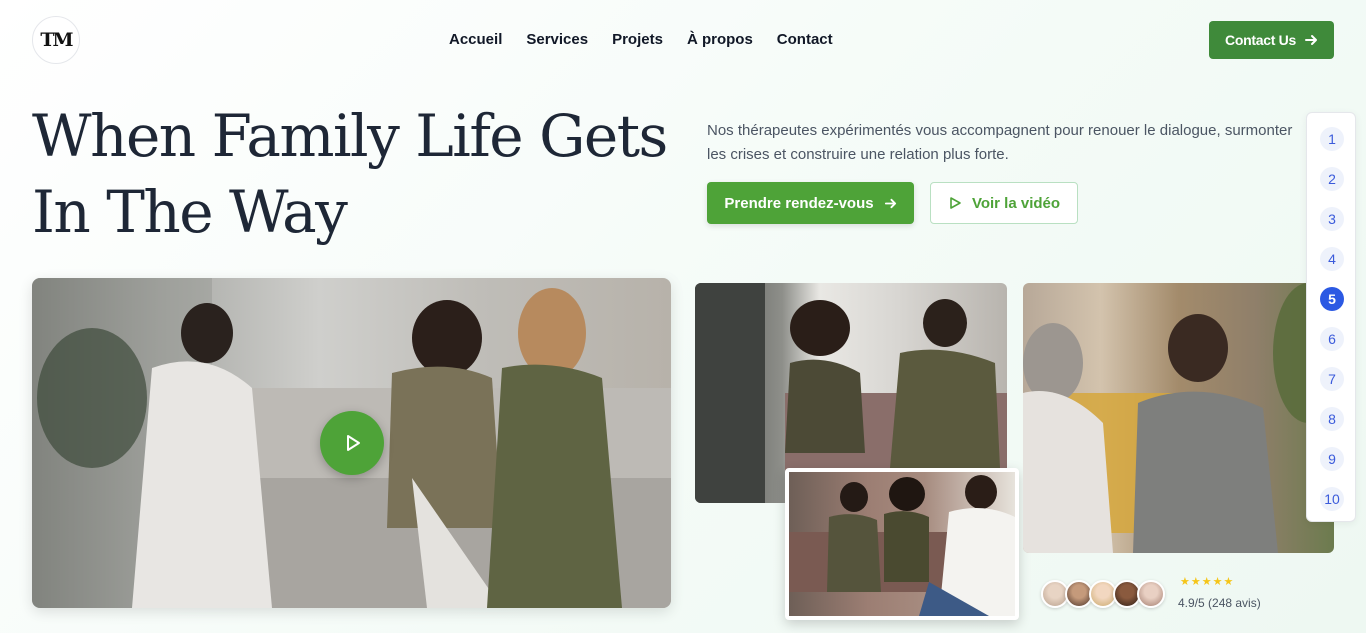 The height and width of the screenshot is (633, 1366). What do you see at coordinates (1332, 379) in the screenshot?
I see `pager-item-7: 7` at bounding box center [1332, 379].